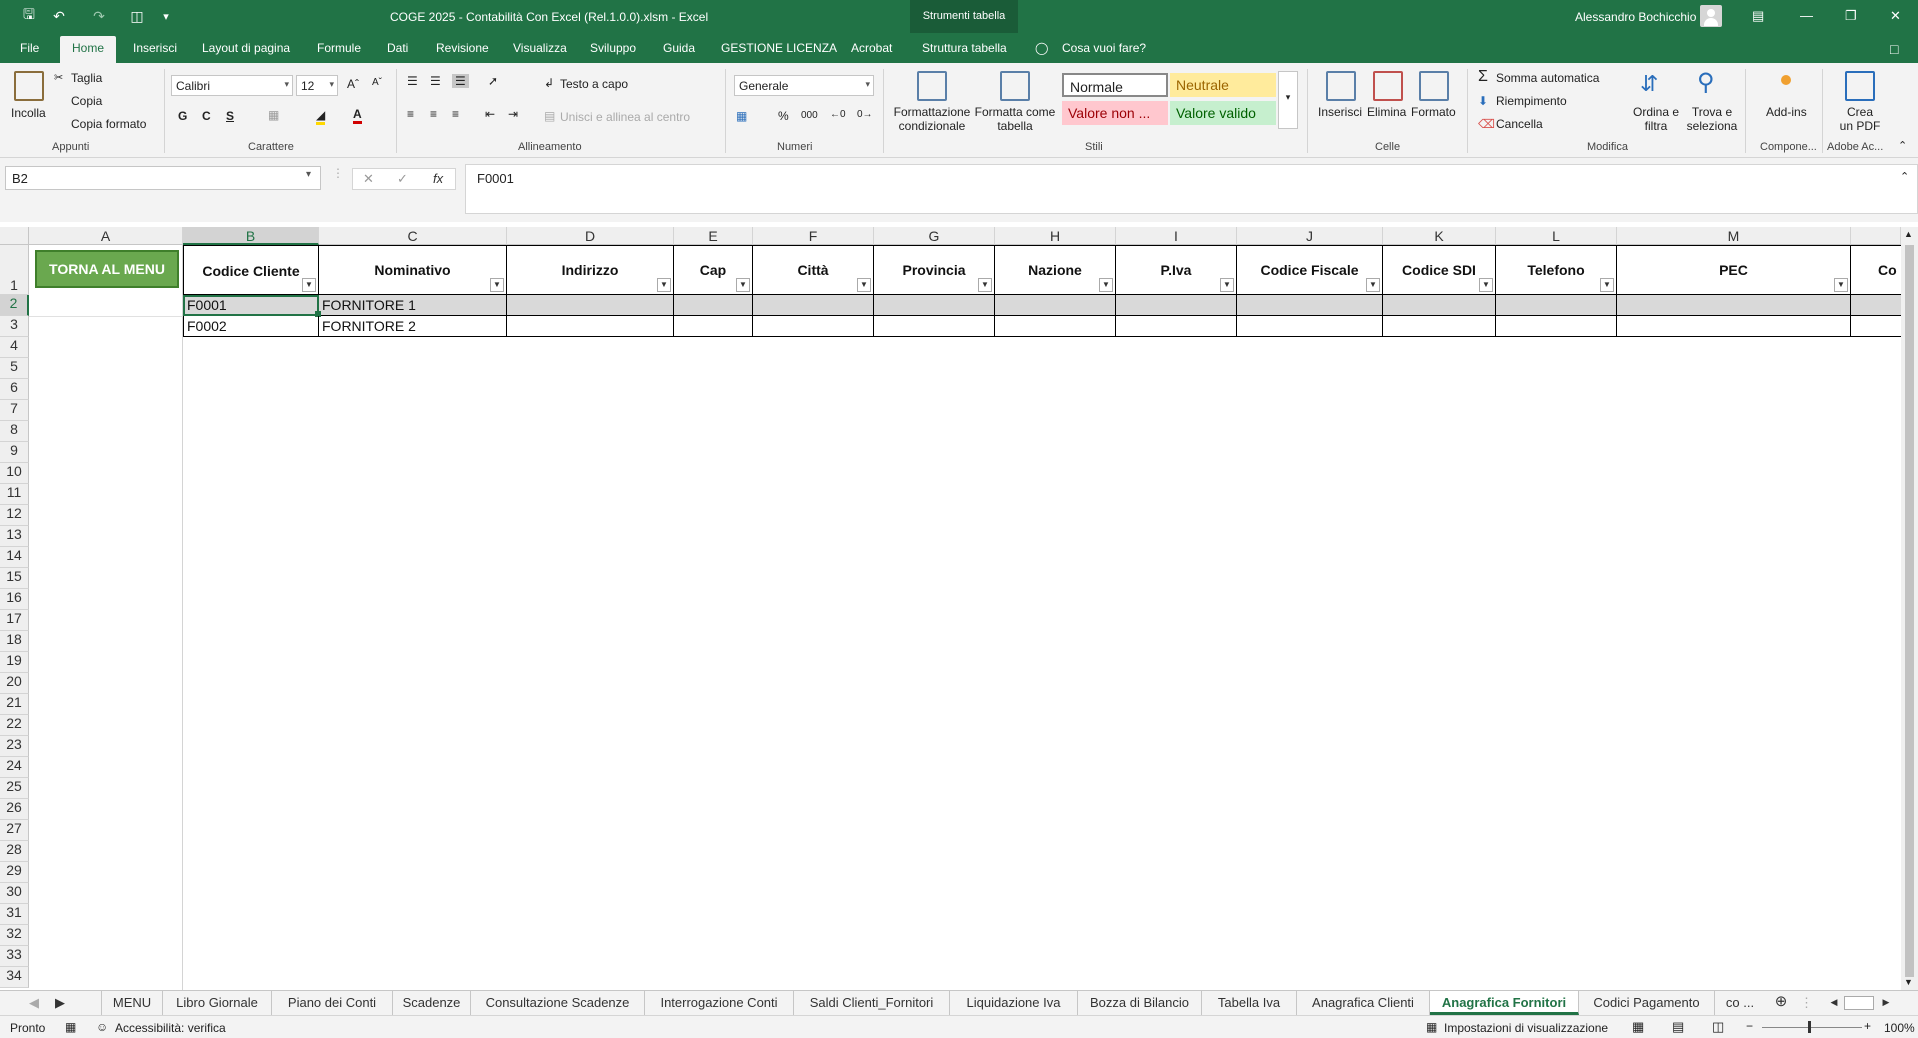  I want to click on decrease-decimal-icon: 0→, so click(865, 114).